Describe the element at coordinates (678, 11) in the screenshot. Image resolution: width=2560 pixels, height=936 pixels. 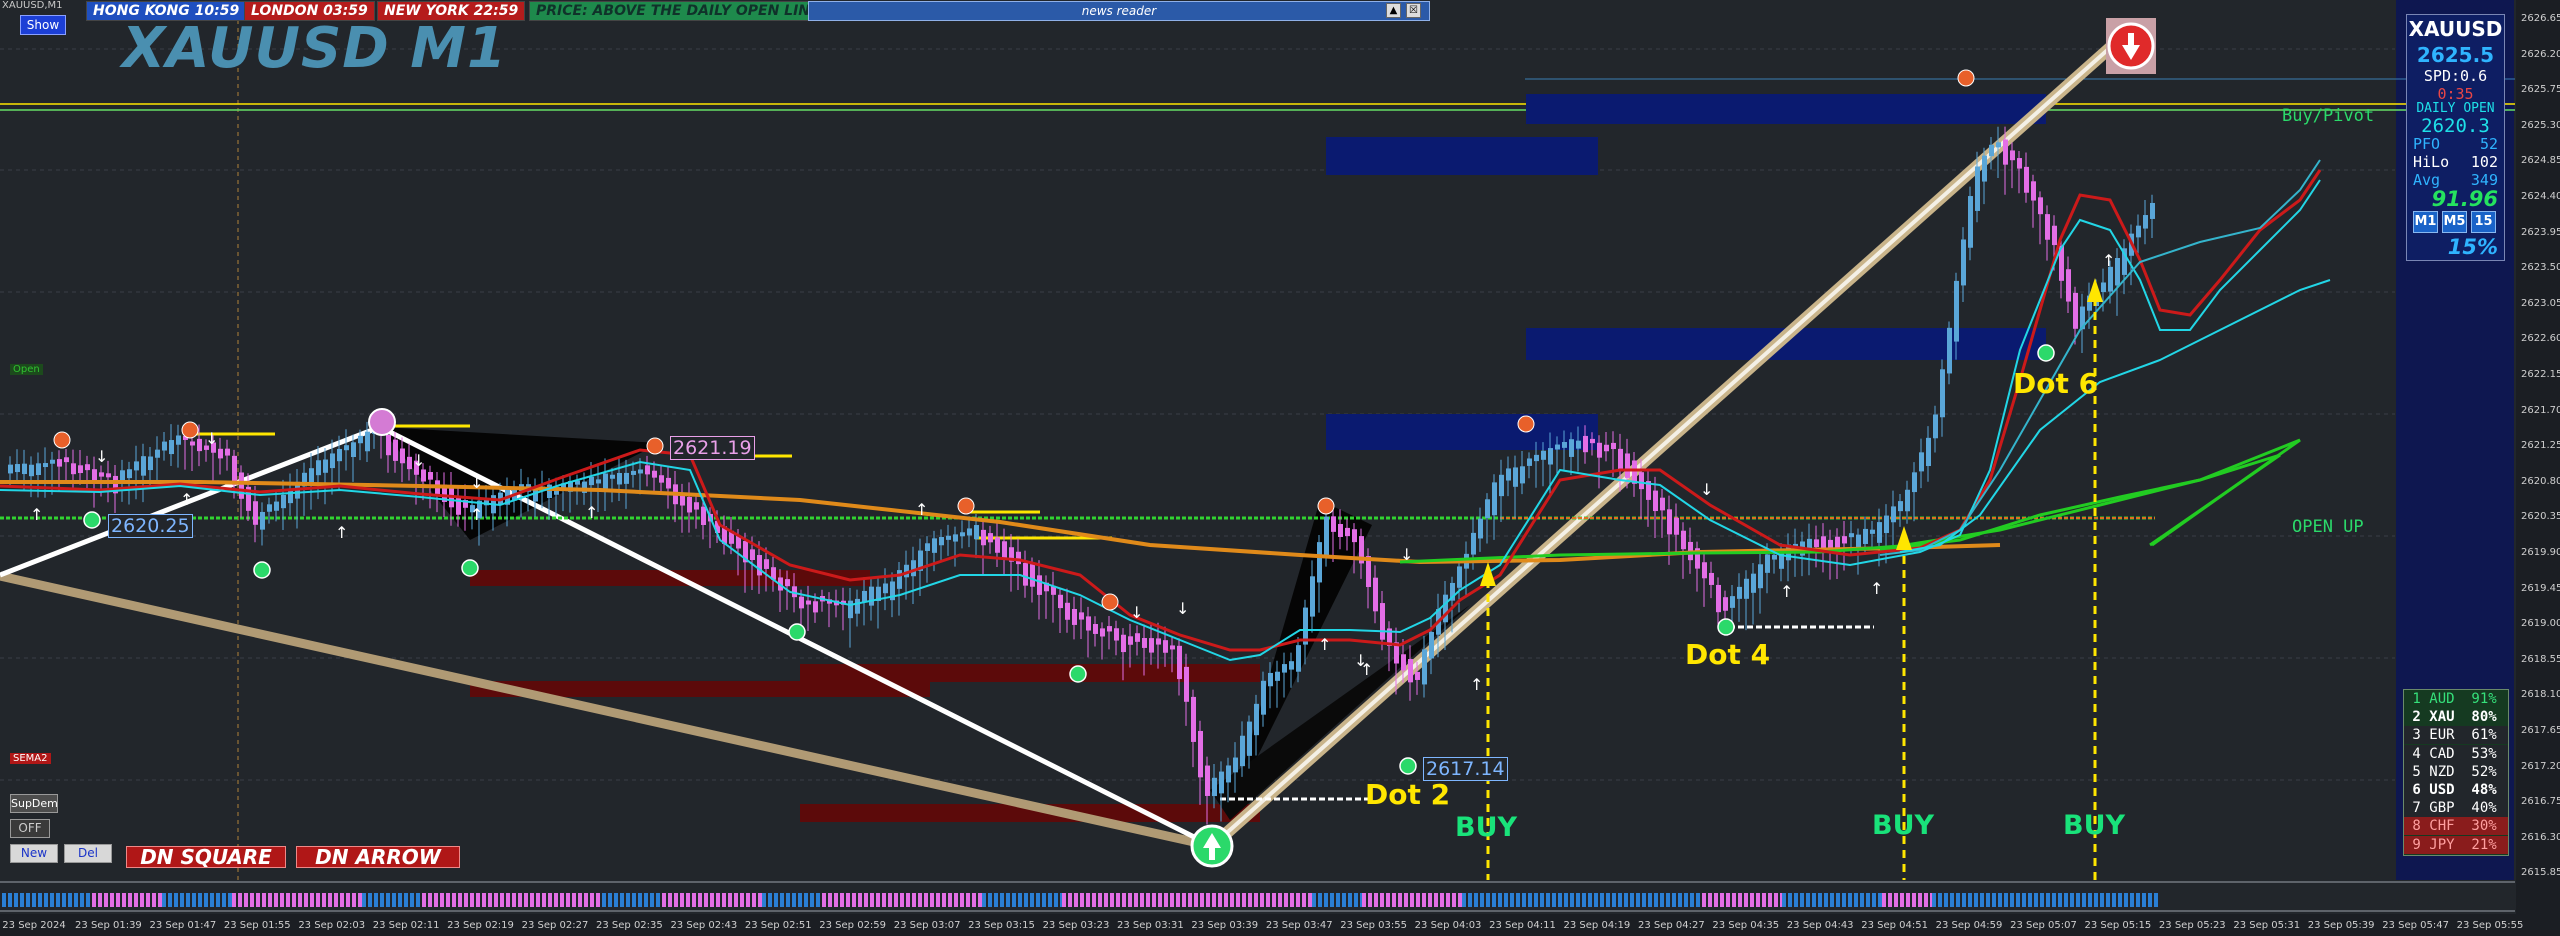
I see `price-status-banner: PRICE: ABOVE THE DAILY OPEN LINE` at that location.